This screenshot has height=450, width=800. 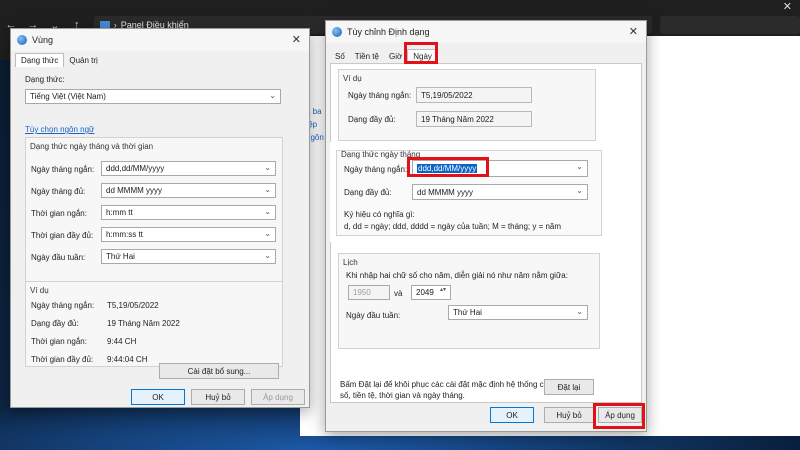 I want to click on short-time-label: Thời gian ngắn:, so click(x=59, y=213).